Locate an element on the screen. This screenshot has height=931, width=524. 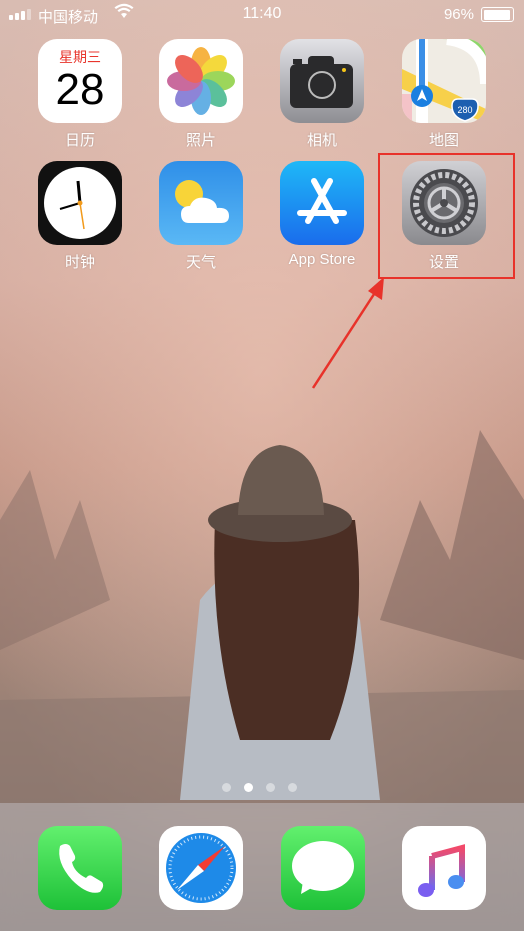
safari-icon is located at coordinates (201, 868).